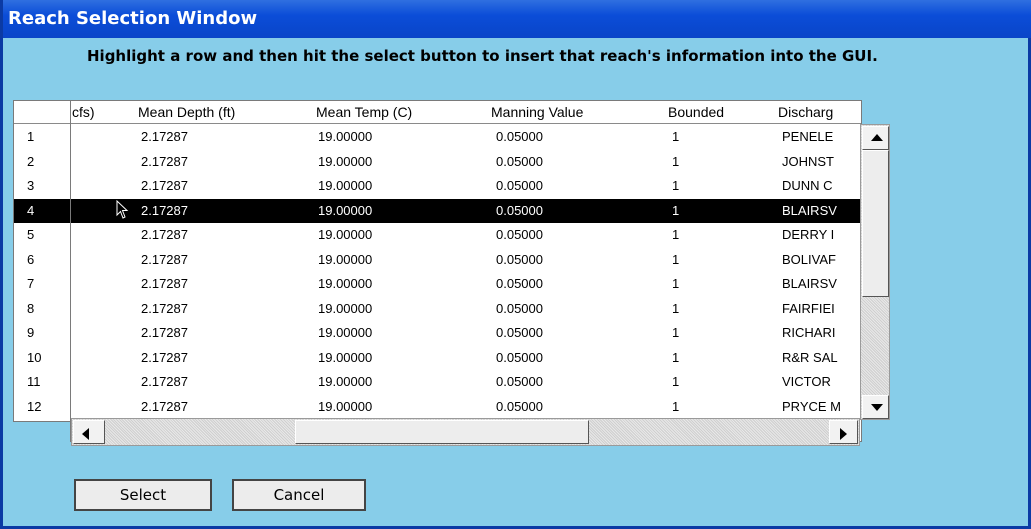  I want to click on column-header-mean-depth: Mean Depth (ft), so click(186, 112).